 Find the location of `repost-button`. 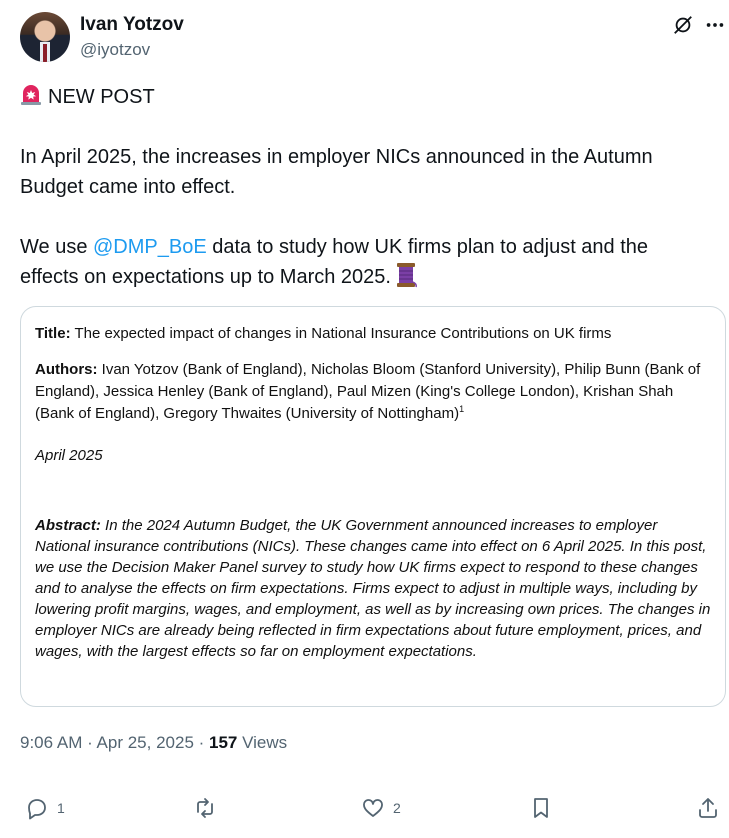

repost-button is located at coordinates (209, 808).